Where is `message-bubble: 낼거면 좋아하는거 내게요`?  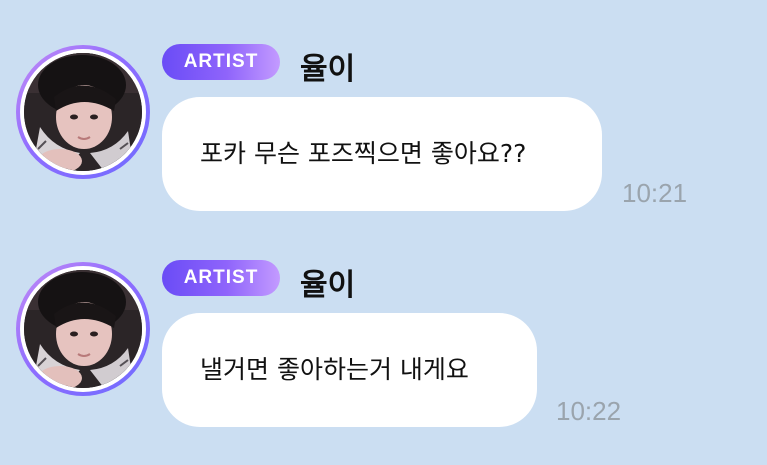
message-bubble: 낼거면 좋아하는거 내게요 is located at coordinates (349, 370).